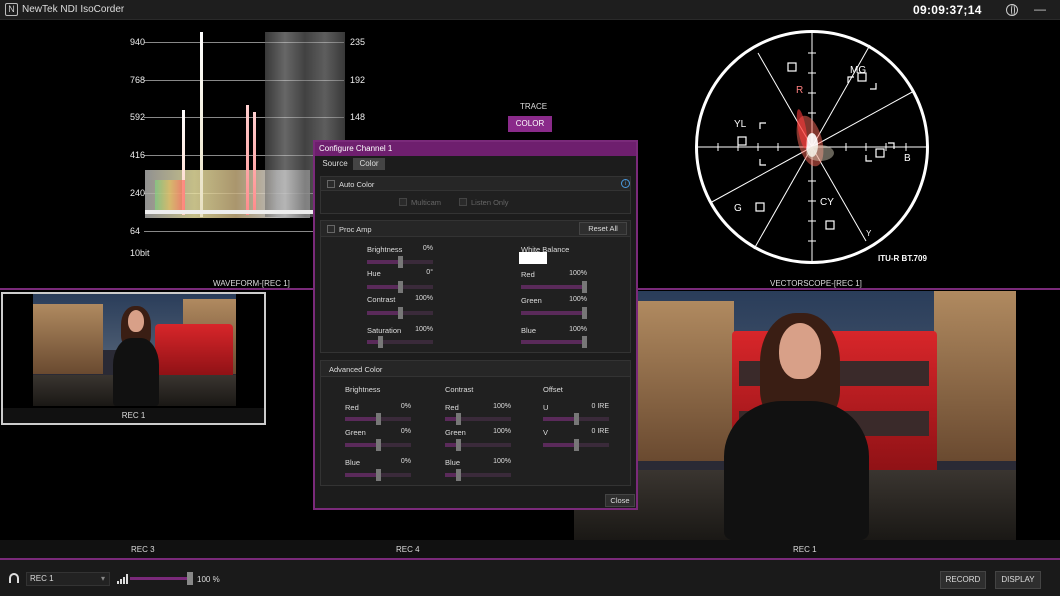 The image size is (1060, 596). I want to click on brightness-slider, so click(400, 262).